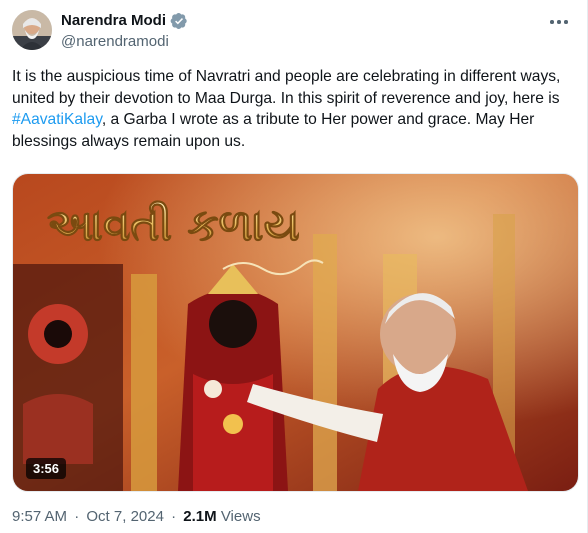 The width and height of the screenshot is (588, 533). I want to click on hashtag-link: #AavatiKalay, so click(57, 119).